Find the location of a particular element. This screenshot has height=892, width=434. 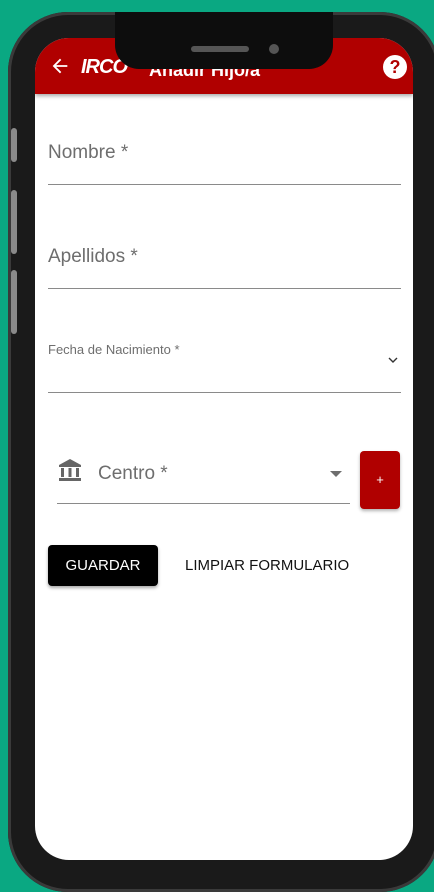

fecha-nacimiento-label: Fecha de Nacimiento * is located at coordinates (114, 349).